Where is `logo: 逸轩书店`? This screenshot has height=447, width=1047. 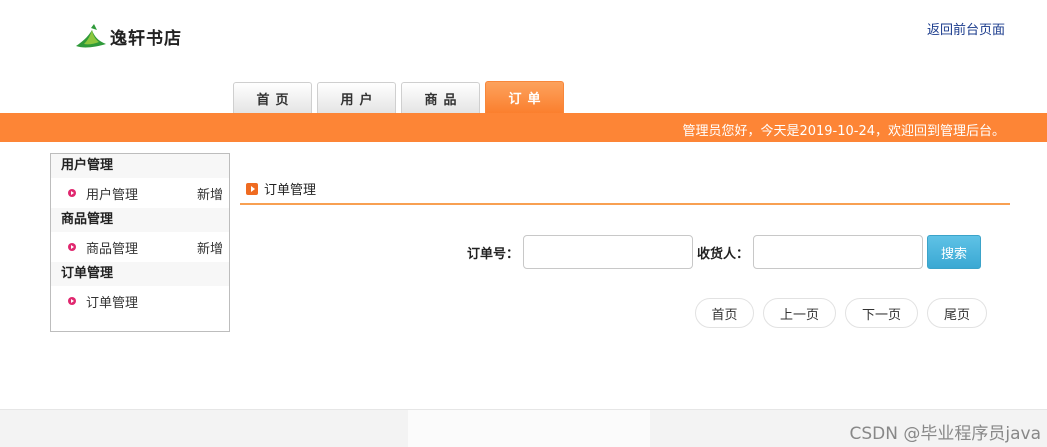 logo: 逸轩书店 is located at coordinates (128, 36).